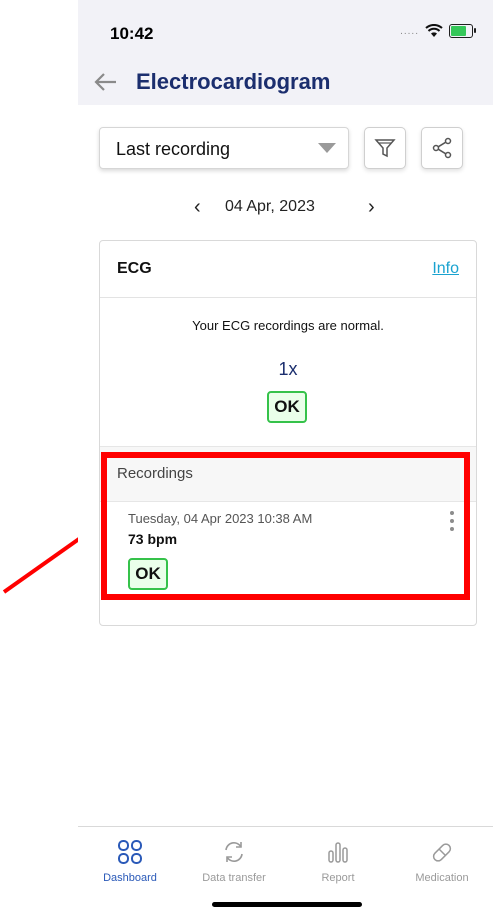  I want to click on info-link: Info, so click(445, 269).